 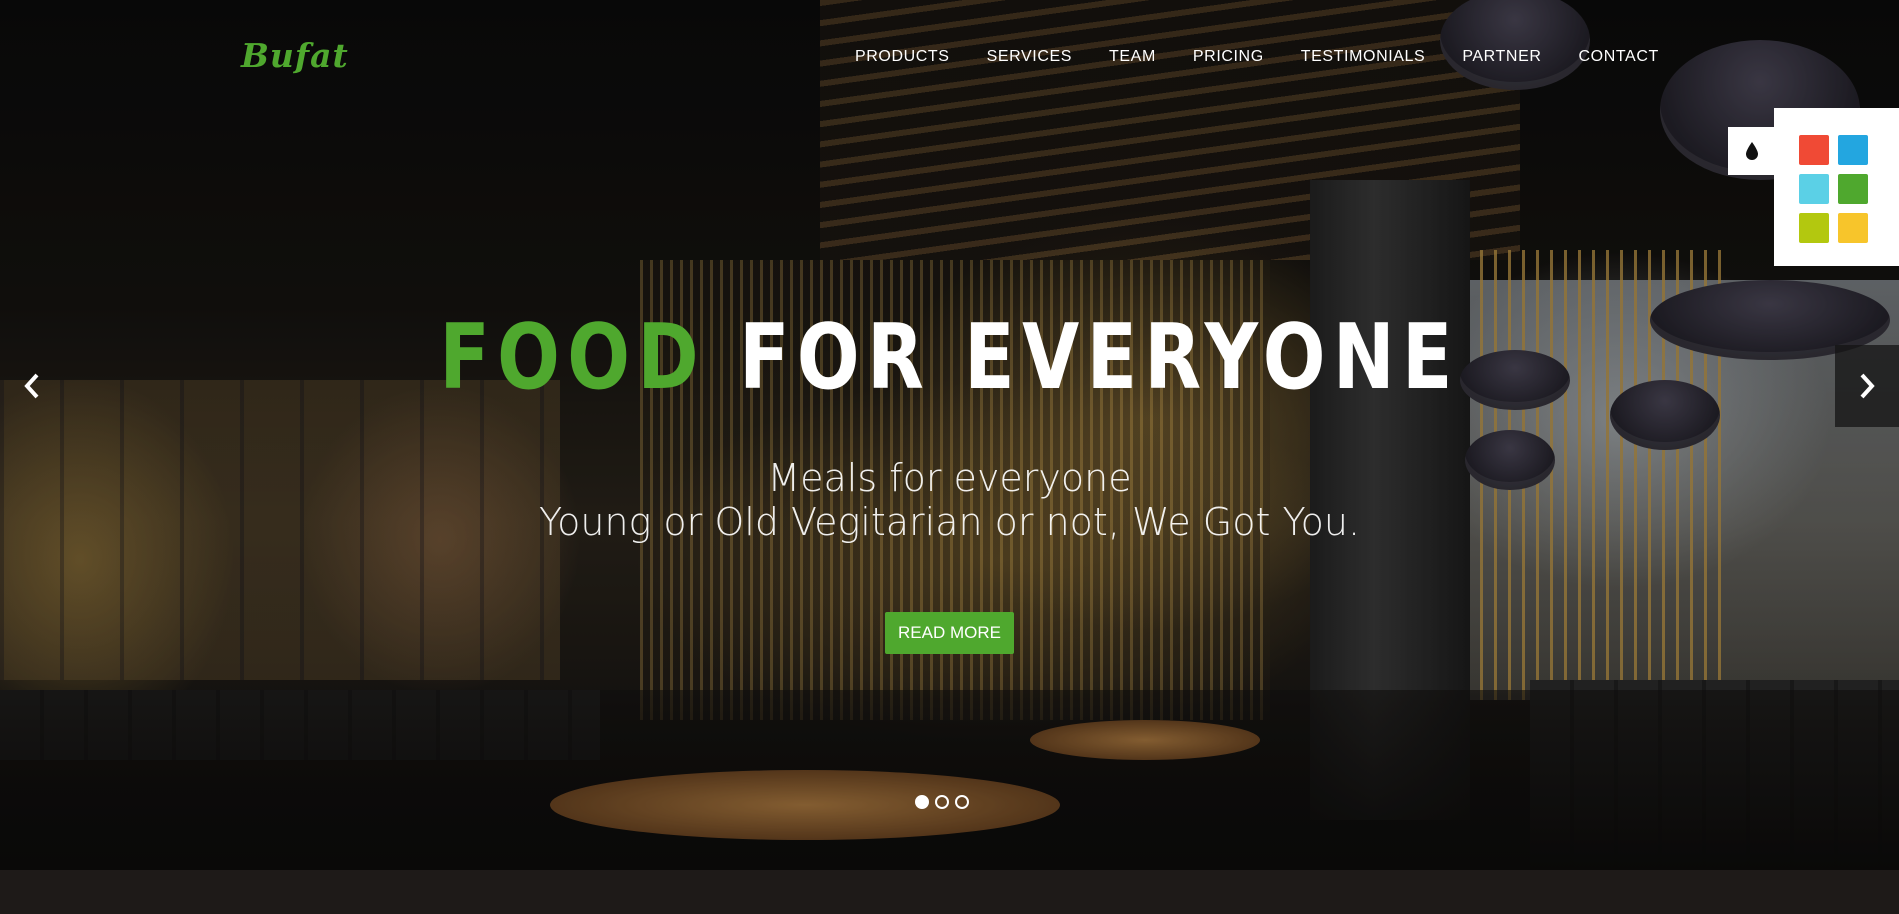 I want to click on read-more-button: READ MORE, so click(x=949, y=633).